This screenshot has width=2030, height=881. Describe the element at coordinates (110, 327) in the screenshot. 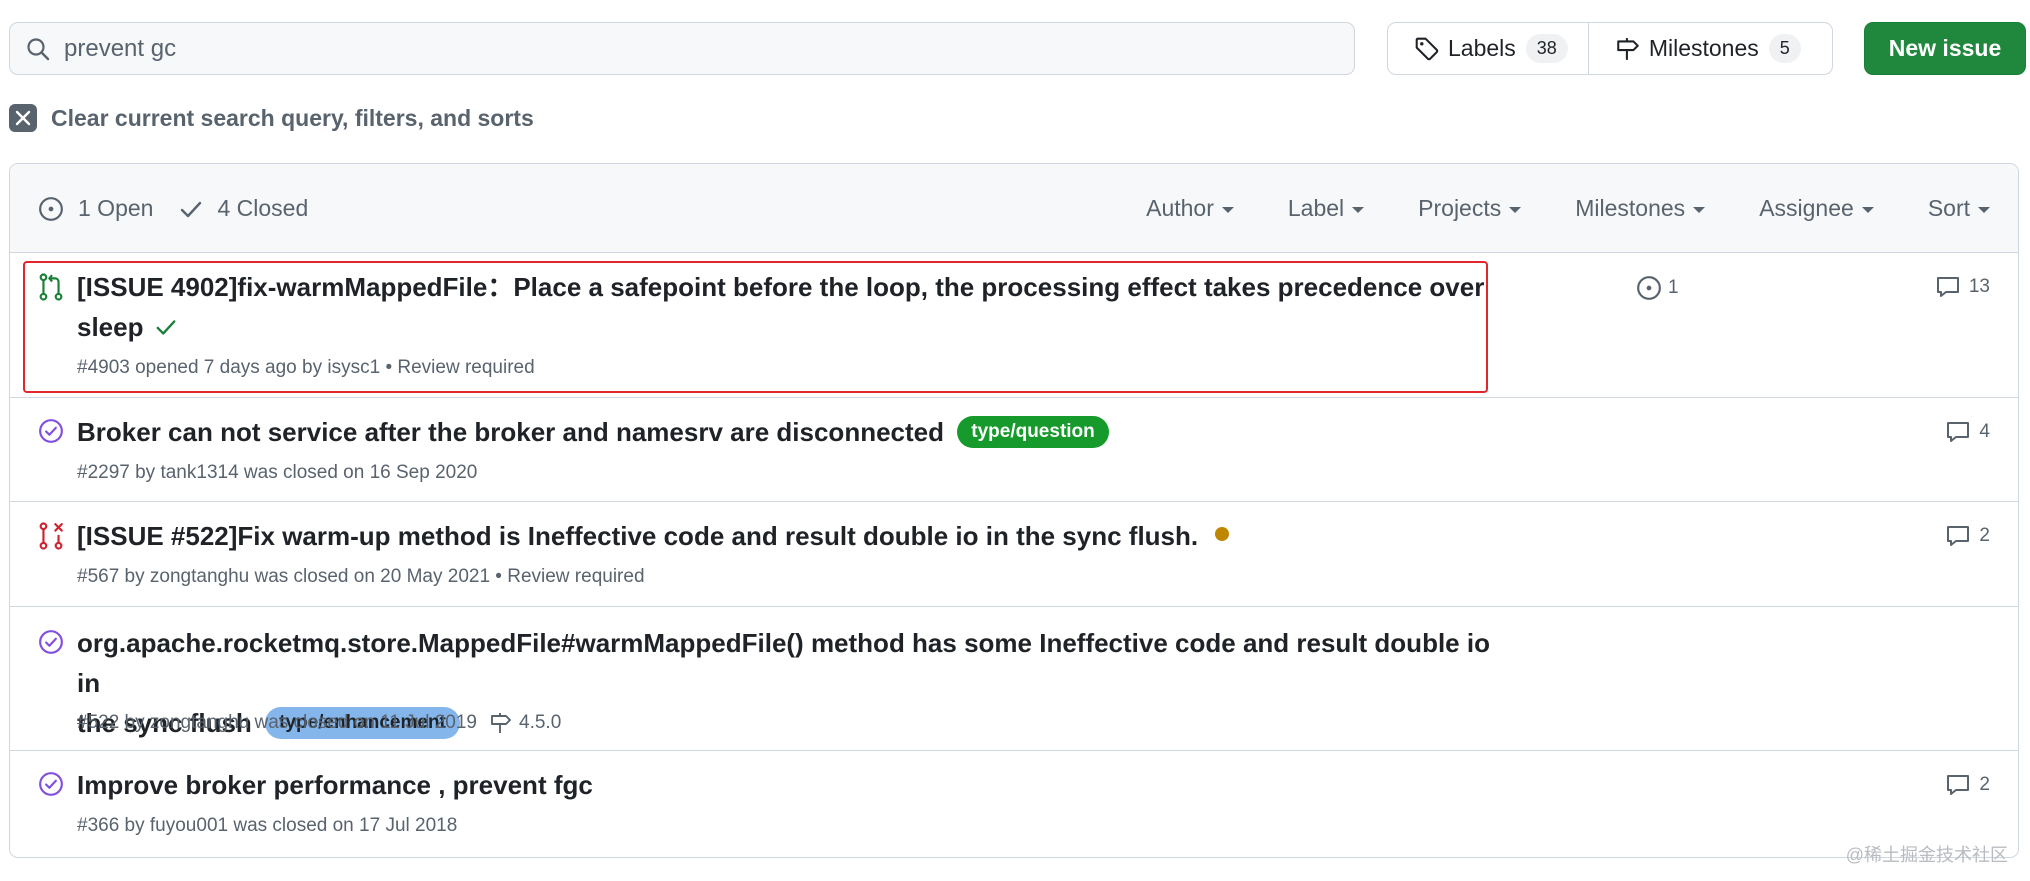

I see `issue-title-line2: sleep` at that location.